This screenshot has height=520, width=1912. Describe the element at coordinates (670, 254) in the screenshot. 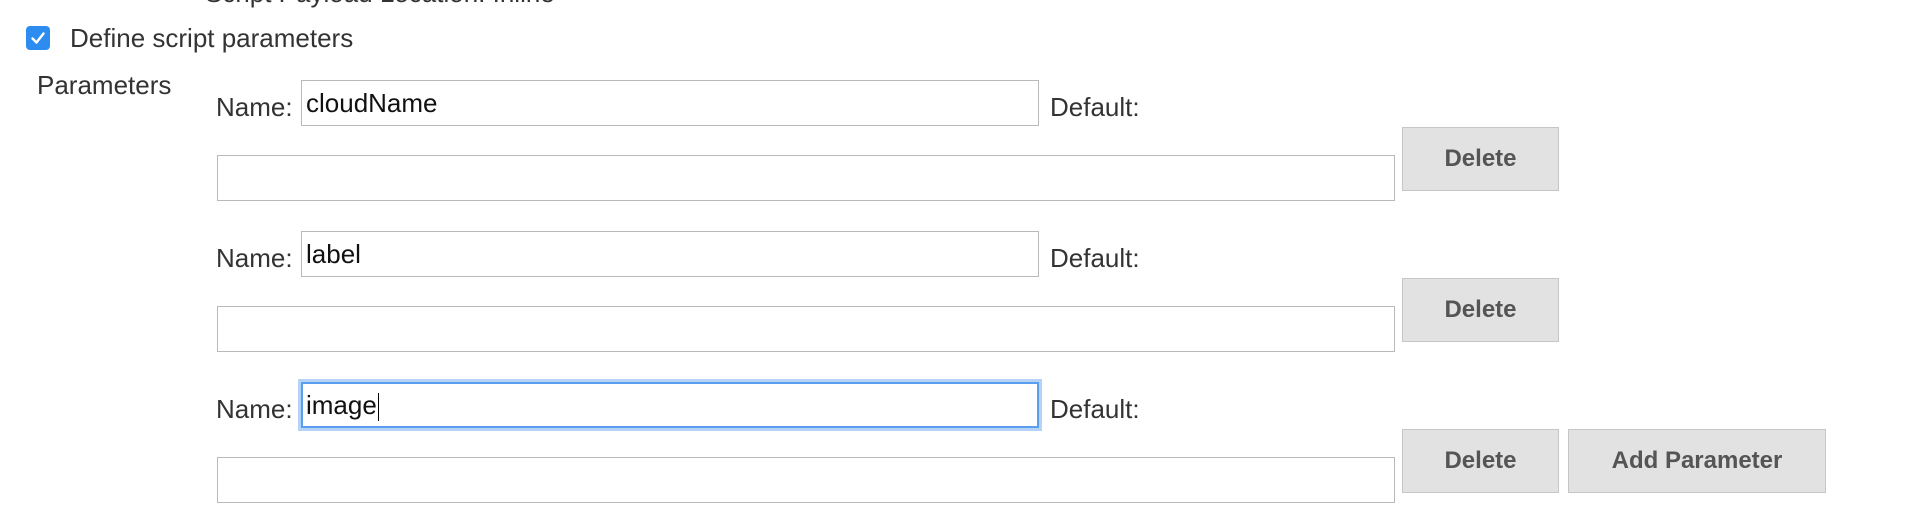

I see `param-name-input: label` at that location.